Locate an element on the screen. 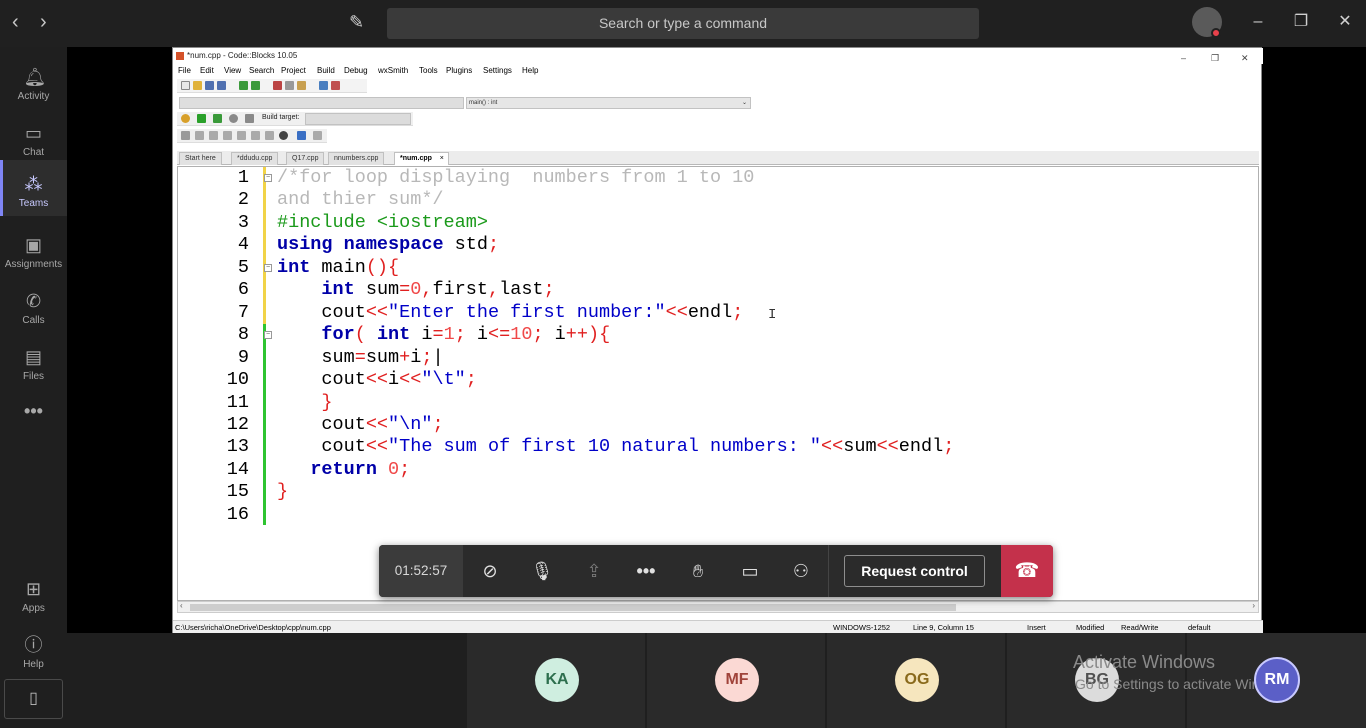 The image size is (1366, 728). run-to-cursor-icon is located at coordinates (199, 135).